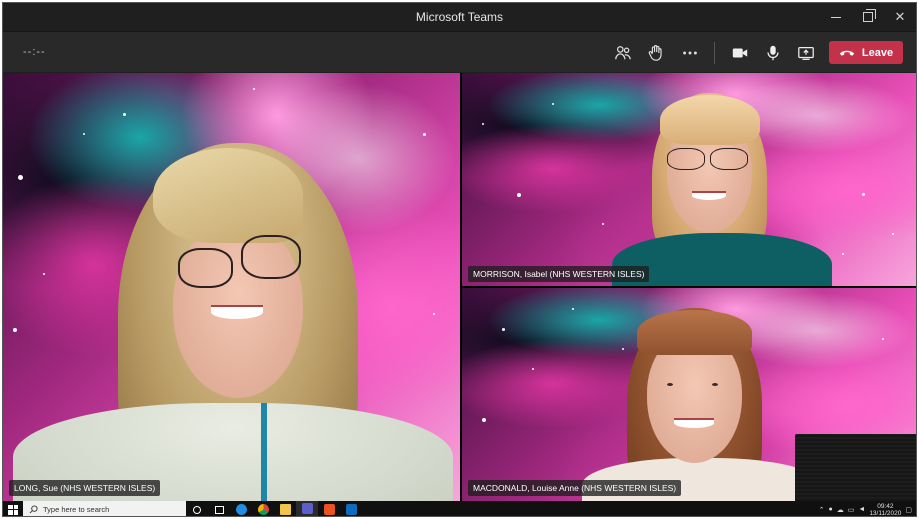 The width and height of the screenshot is (919, 519). I want to click on more-options-button, so click(690, 53).